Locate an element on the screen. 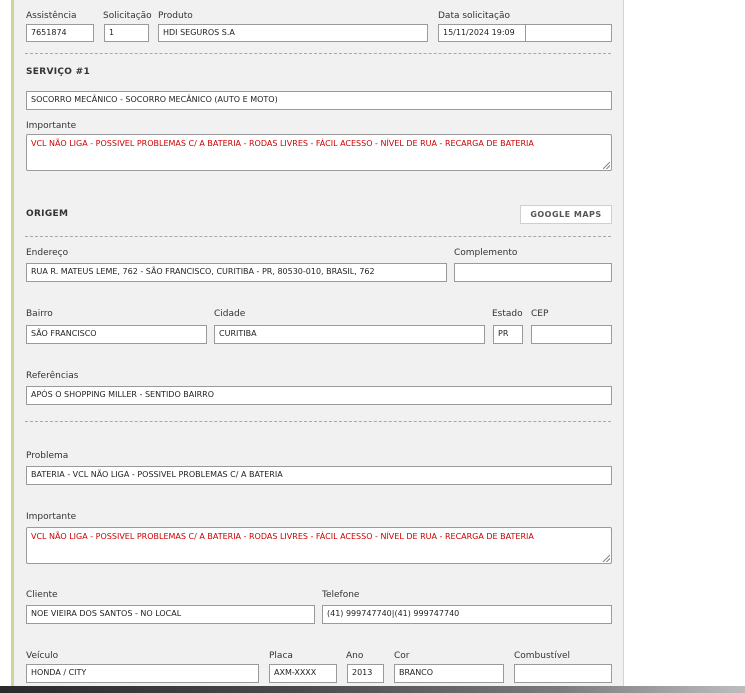  cep-label: CEP is located at coordinates (540, 314).